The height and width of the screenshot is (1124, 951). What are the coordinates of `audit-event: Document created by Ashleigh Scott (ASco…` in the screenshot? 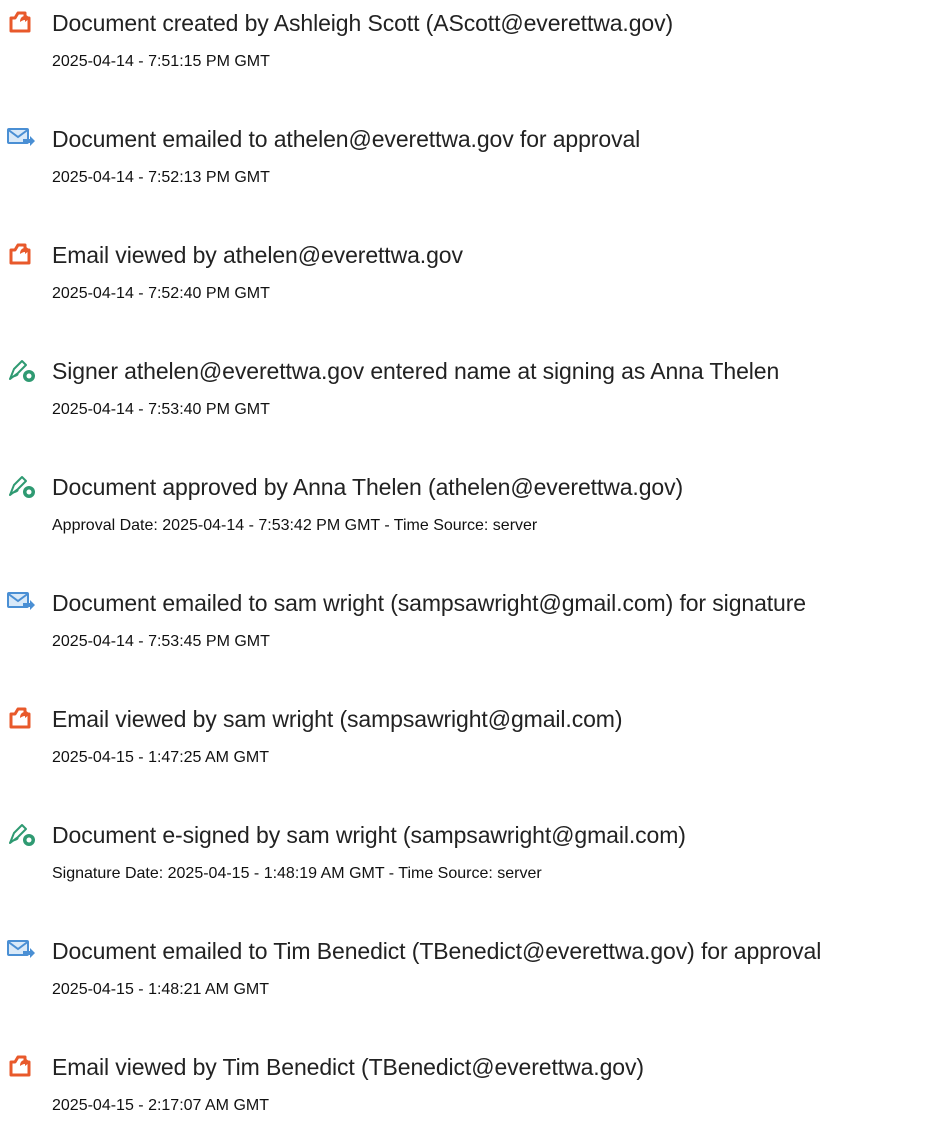 It's located at (475, 40).